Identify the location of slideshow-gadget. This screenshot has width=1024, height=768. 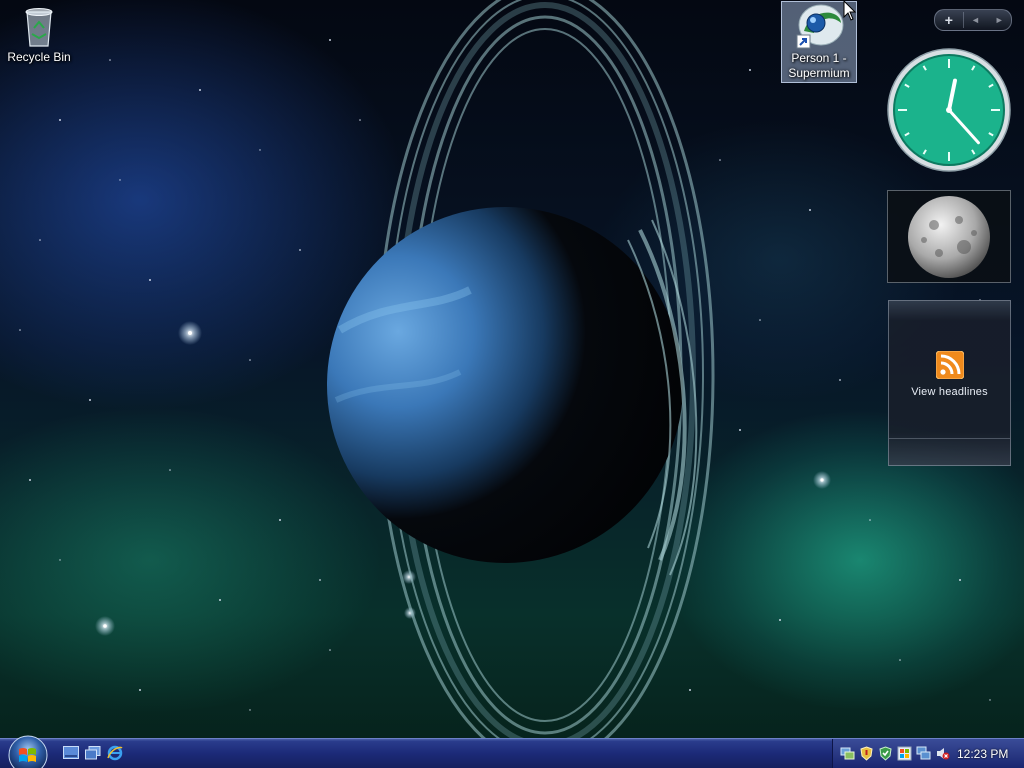
(949, 236).